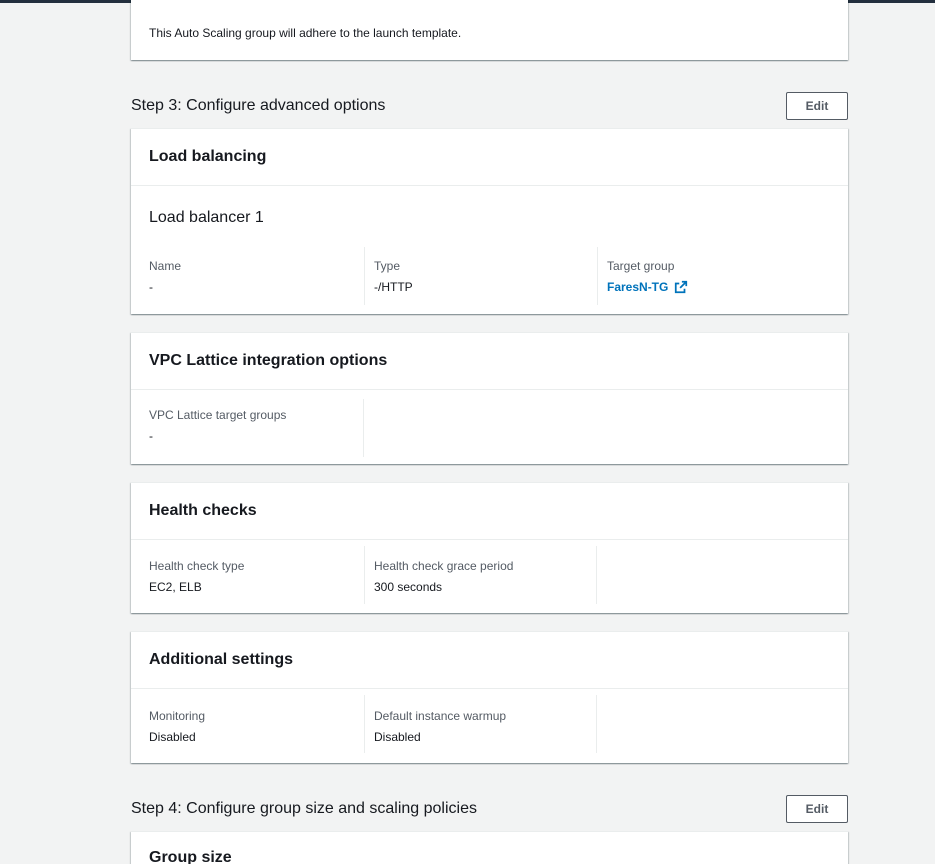 Image resolution: width=935 pixels, height=864 pixels. What do you see at coordinates (177, 716) in the screenshot?
I see `monitoring-label: Monitoring` at bounding box center [177, 716].